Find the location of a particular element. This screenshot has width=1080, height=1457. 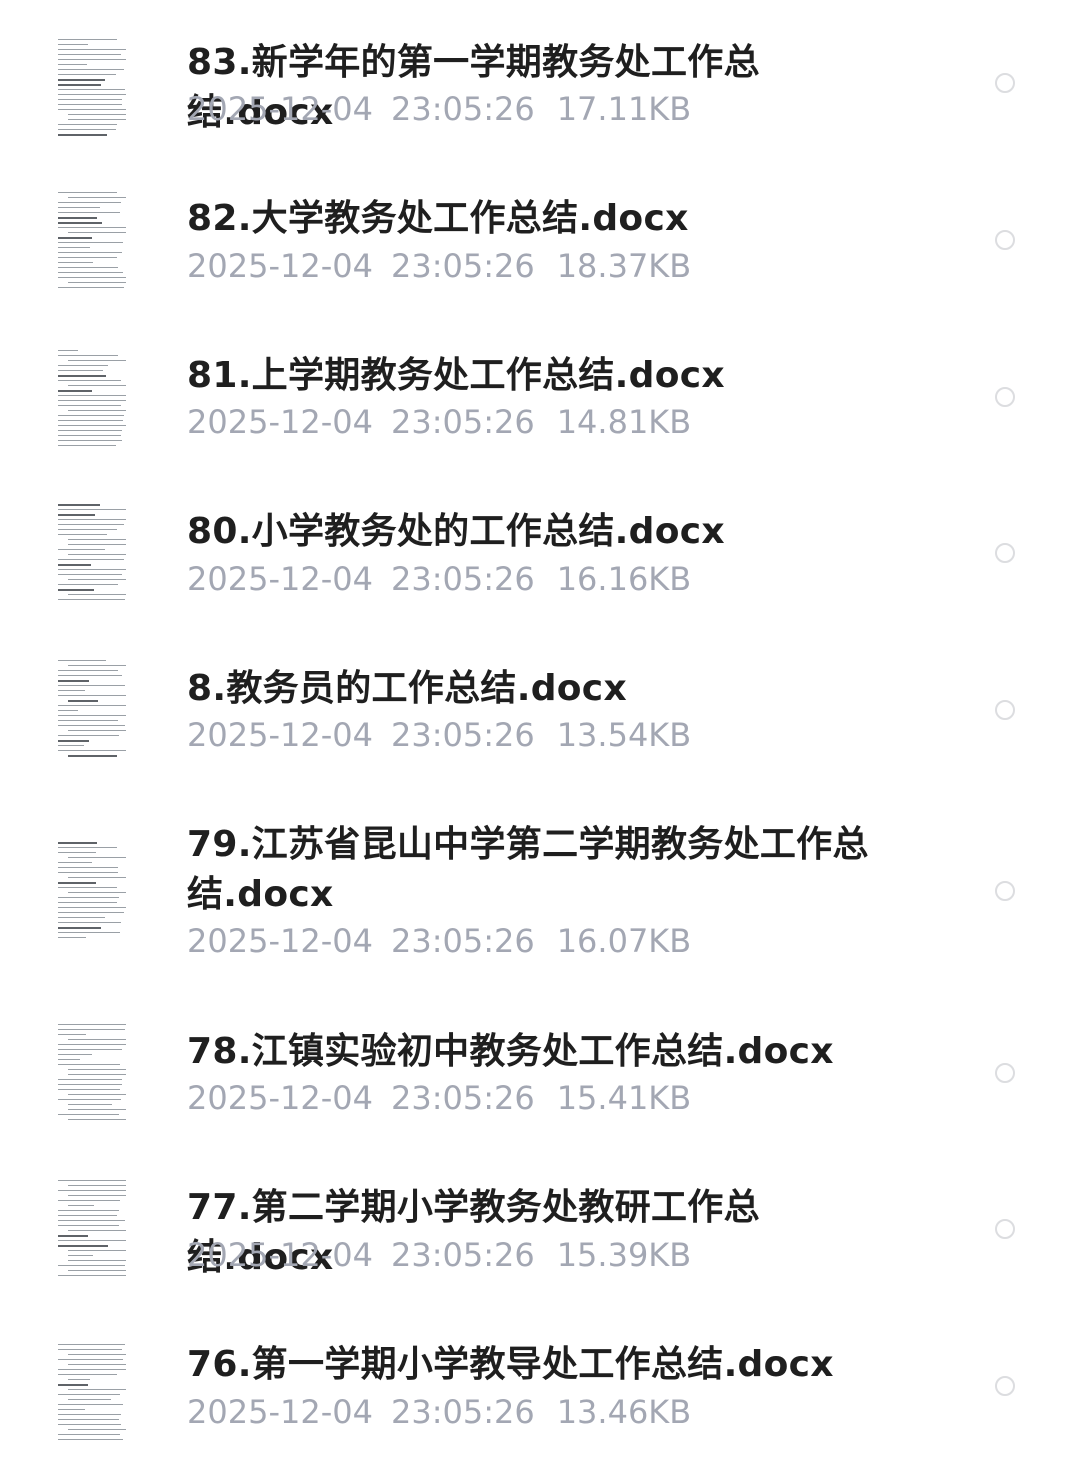

file-size: 15.39KB is located at coordinates (624, 1255).